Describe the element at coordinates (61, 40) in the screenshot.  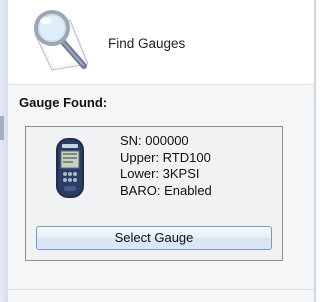
I see `magnifier-document-icon` at that location.